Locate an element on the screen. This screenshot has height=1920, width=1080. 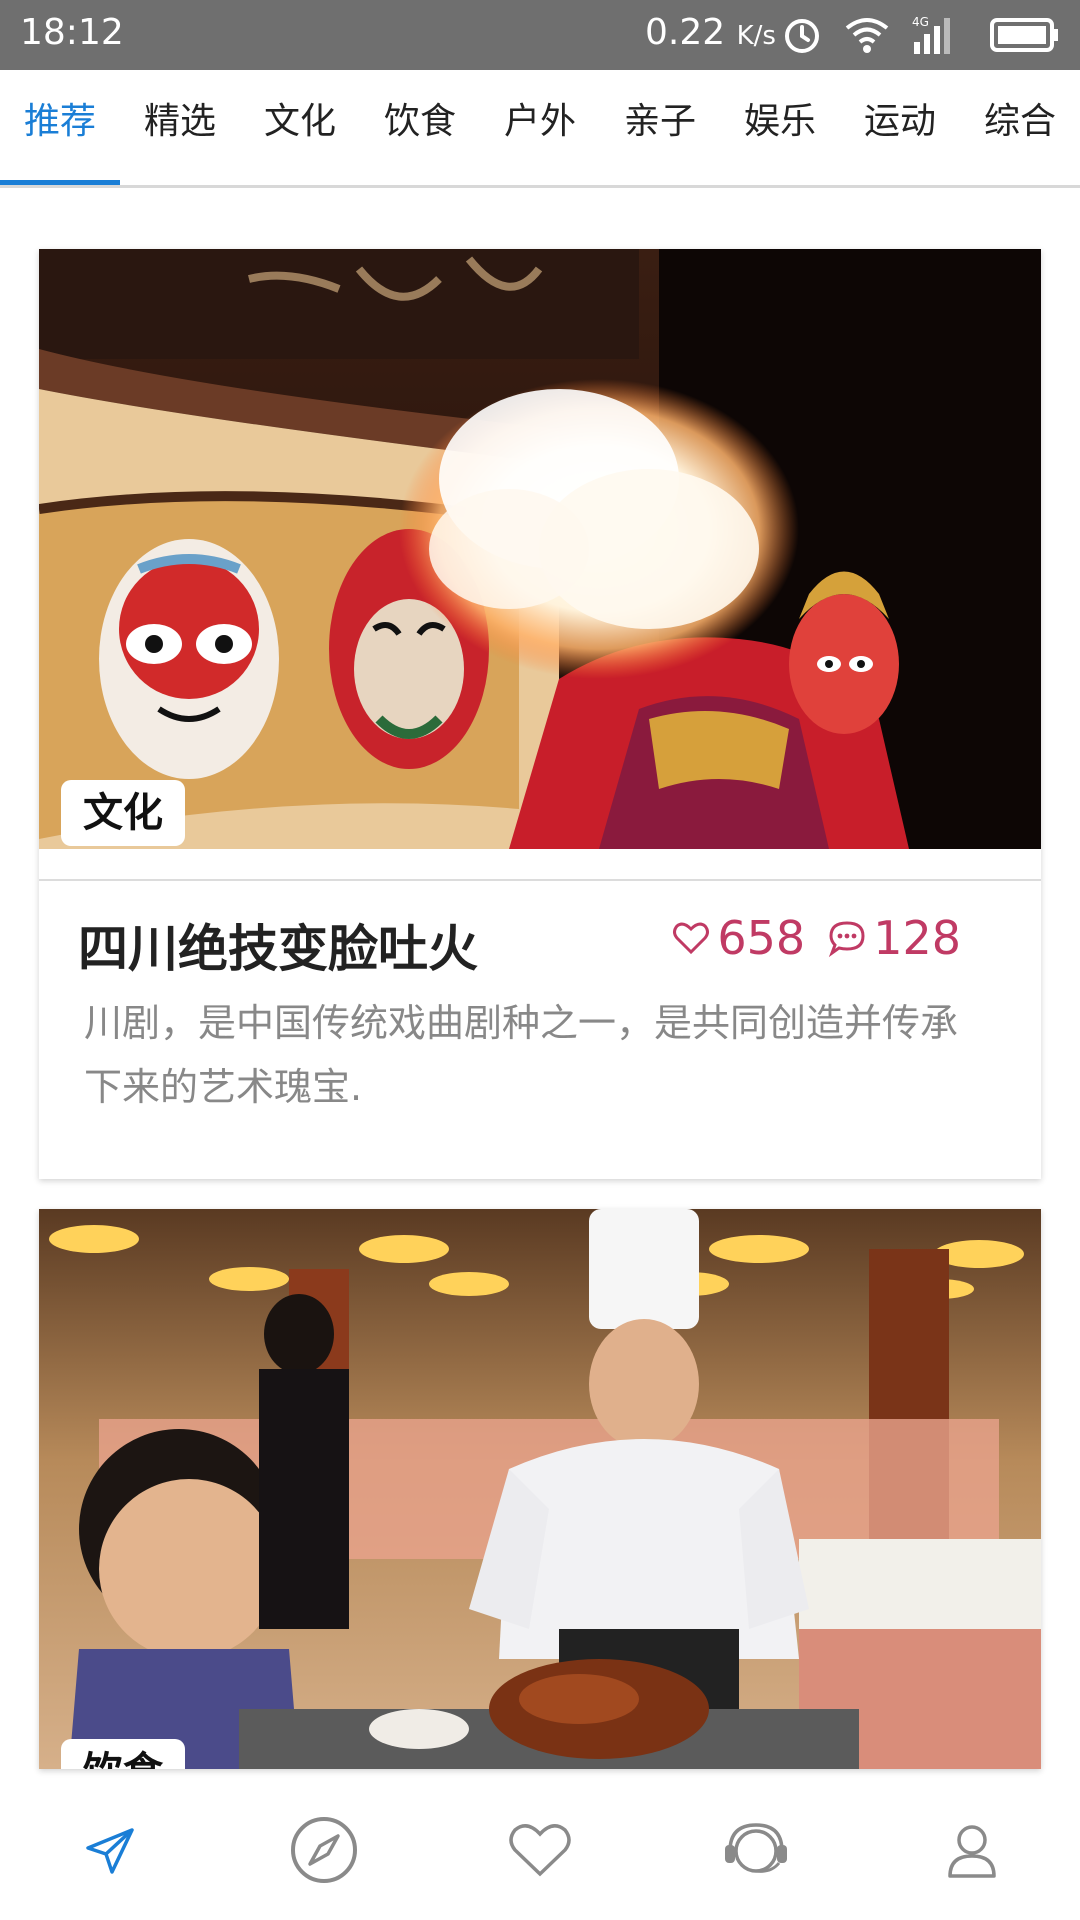
wifi-icon is located at coordinates (867, 35).